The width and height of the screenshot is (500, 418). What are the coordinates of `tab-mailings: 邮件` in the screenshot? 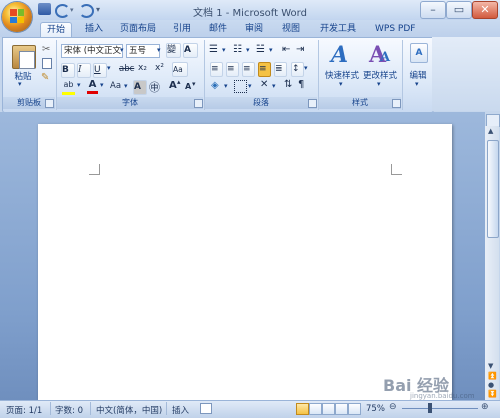 It's located at (218, 29).